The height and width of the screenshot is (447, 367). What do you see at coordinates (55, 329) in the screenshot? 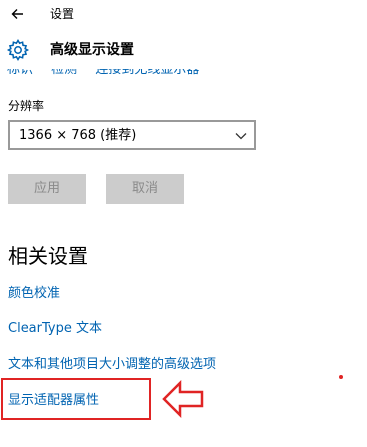
I see `cleartype-text-link: ClearType 文本` at bounding box center [55, 329].